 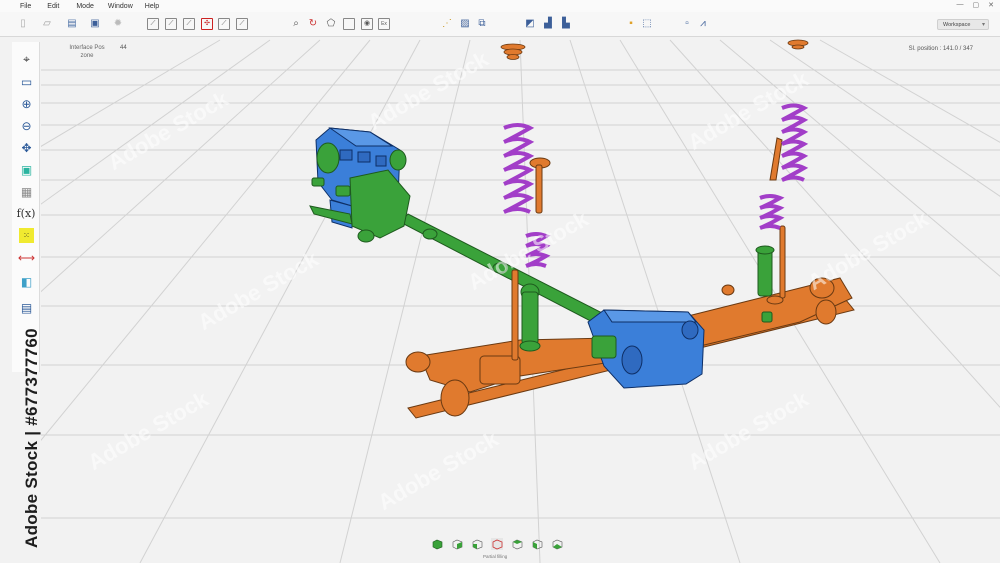 I want to click on top-mount-left, so click(x=513, y=51).